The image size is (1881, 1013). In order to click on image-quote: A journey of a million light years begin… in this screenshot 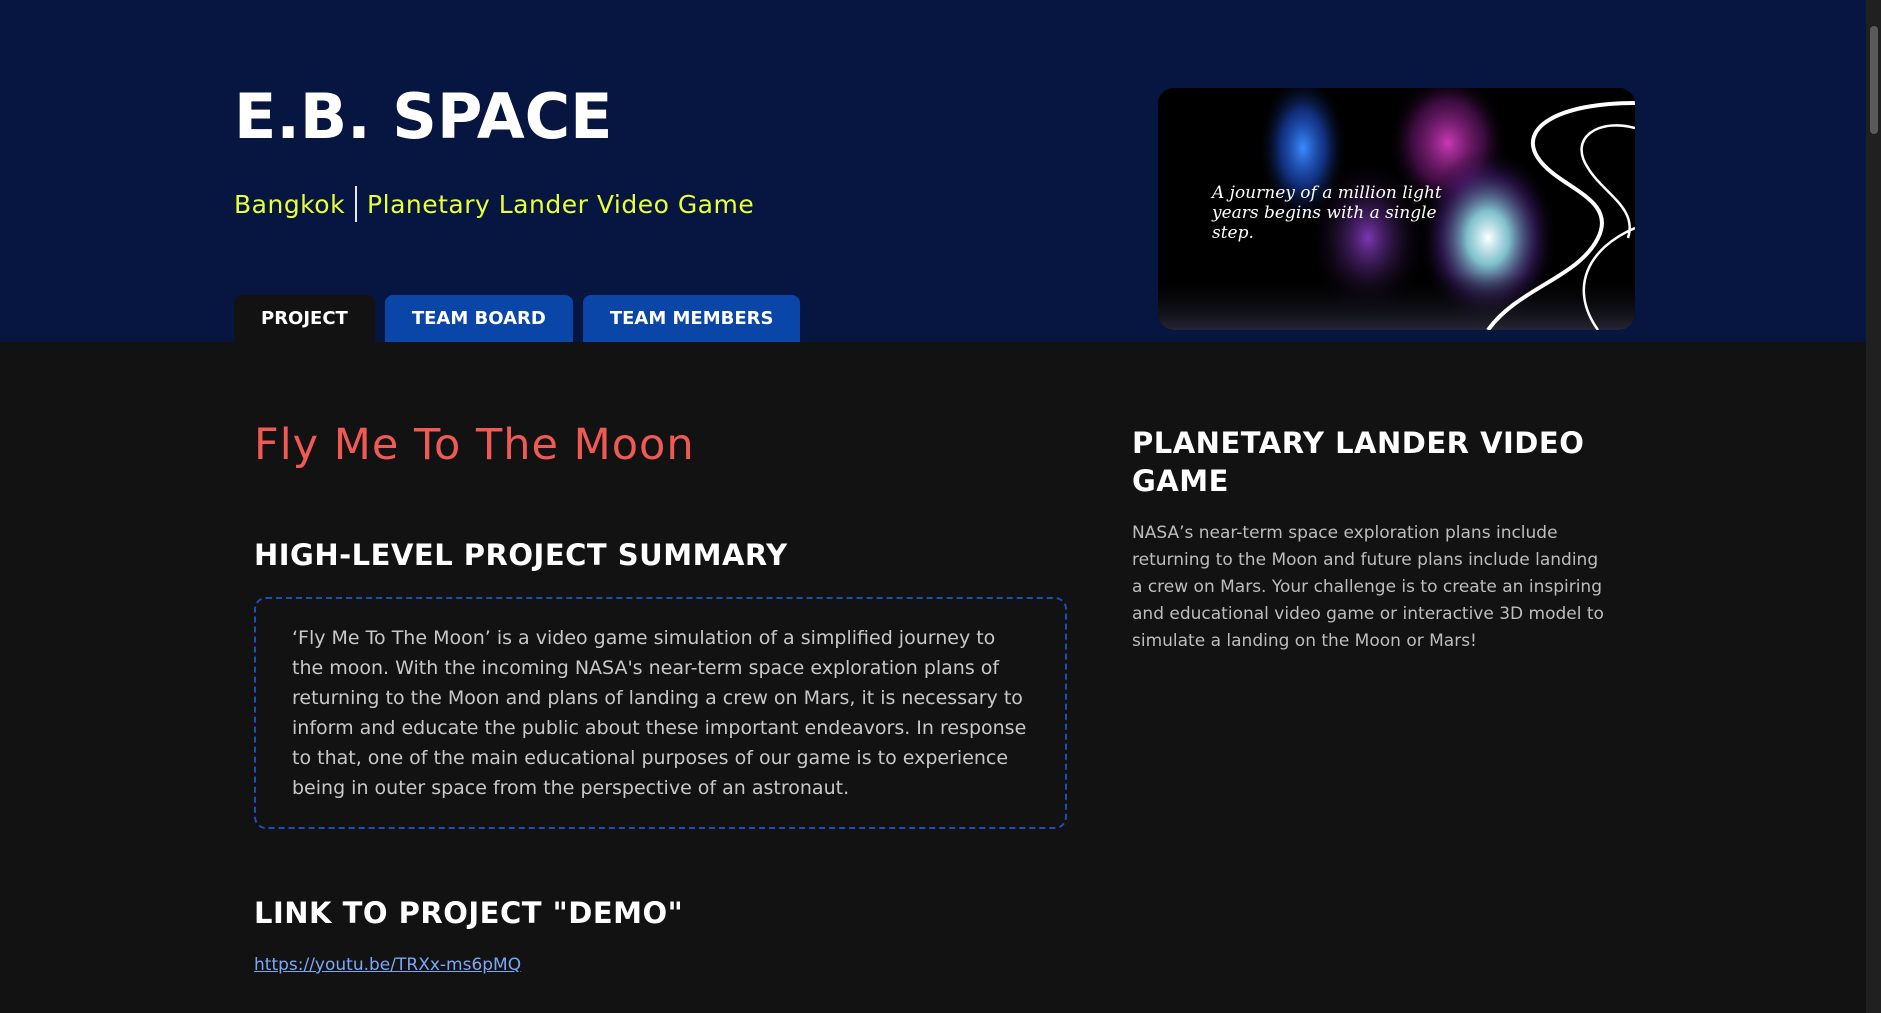, I will do `click(1327, 213)`.